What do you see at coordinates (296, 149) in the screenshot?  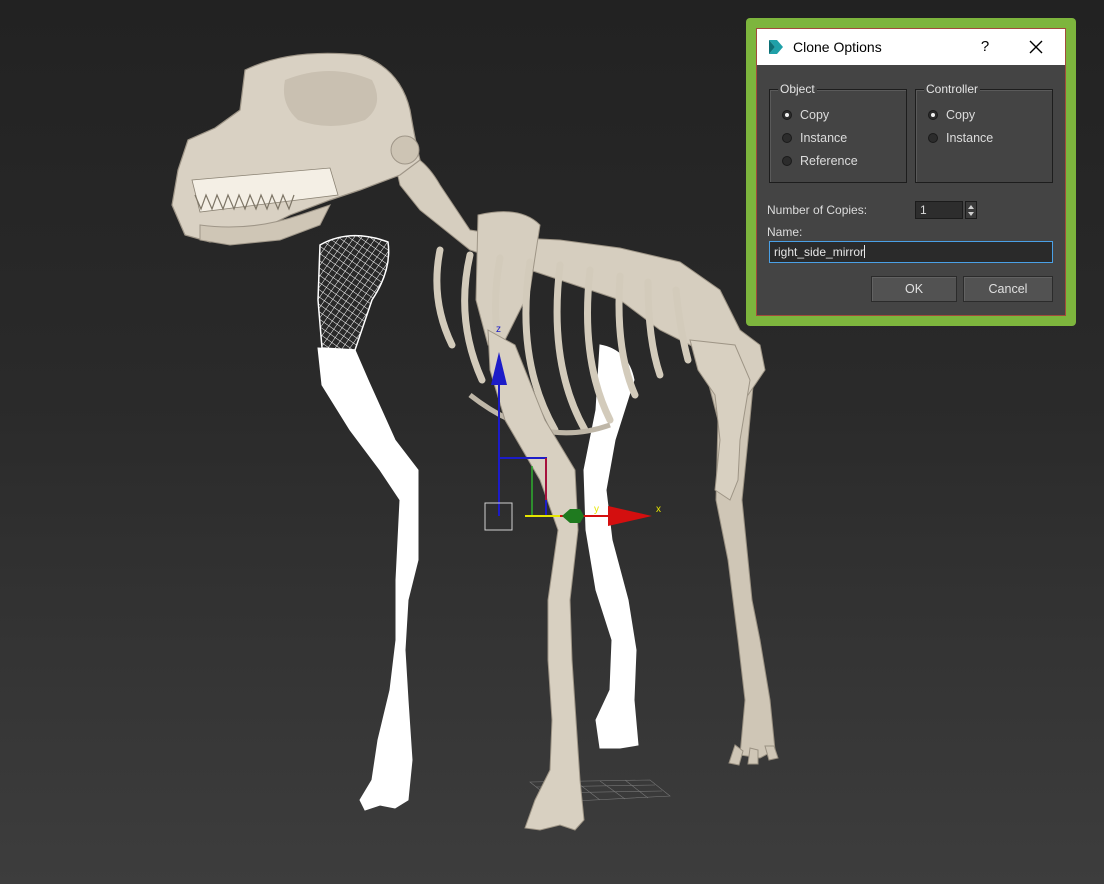 I see `skeleton-skull` at bounding box center [296, 149].